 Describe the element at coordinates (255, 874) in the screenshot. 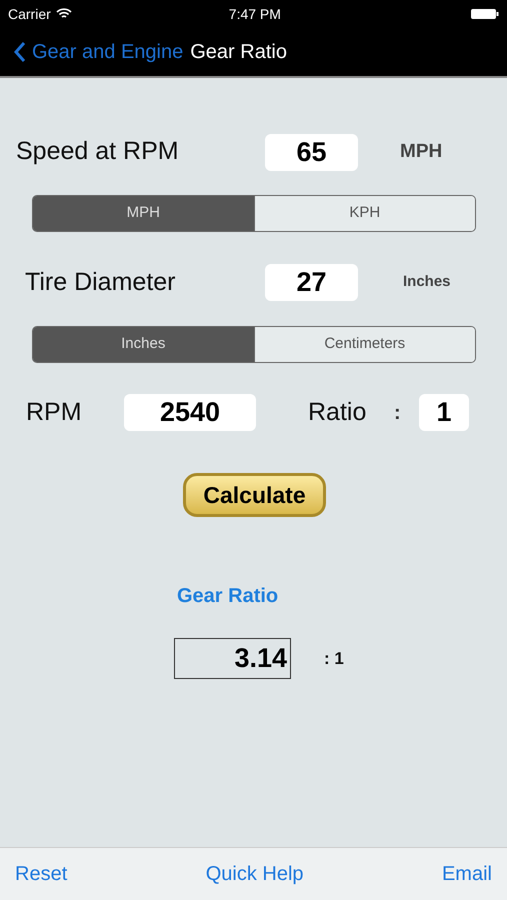

I see `toolbar-button: Quick Help` at that location.